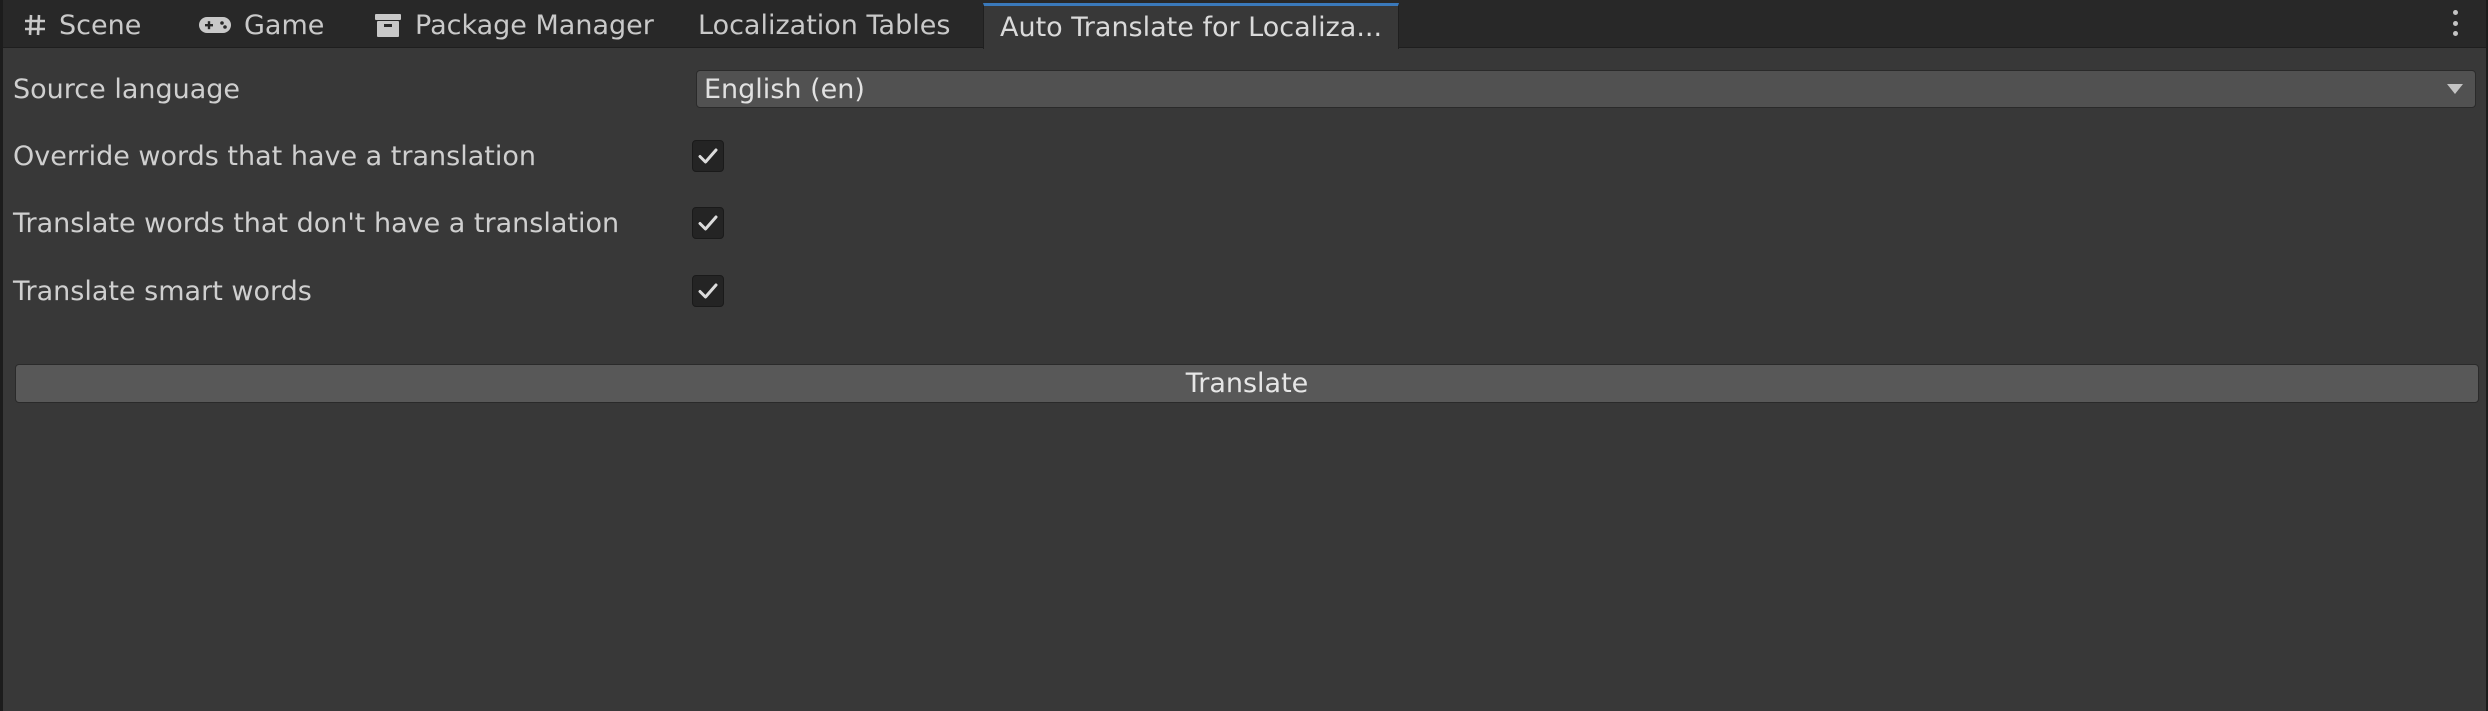  I want to click on source-language-label: Source language, so click(127, 89).